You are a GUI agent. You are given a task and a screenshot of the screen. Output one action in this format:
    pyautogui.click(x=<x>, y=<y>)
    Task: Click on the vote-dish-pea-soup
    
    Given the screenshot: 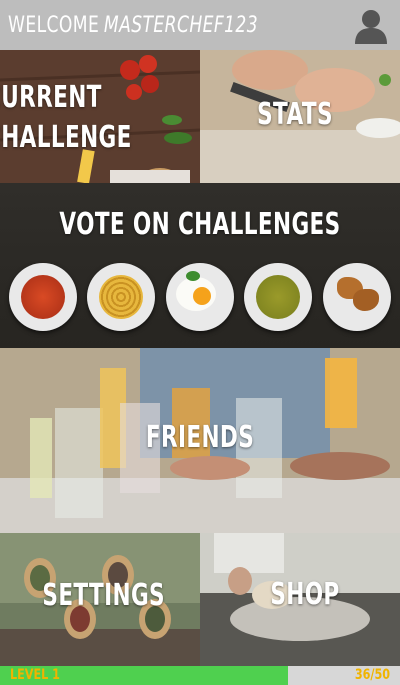 What is the action you would take?
    pyautogui.click(x=278, y=297)
    